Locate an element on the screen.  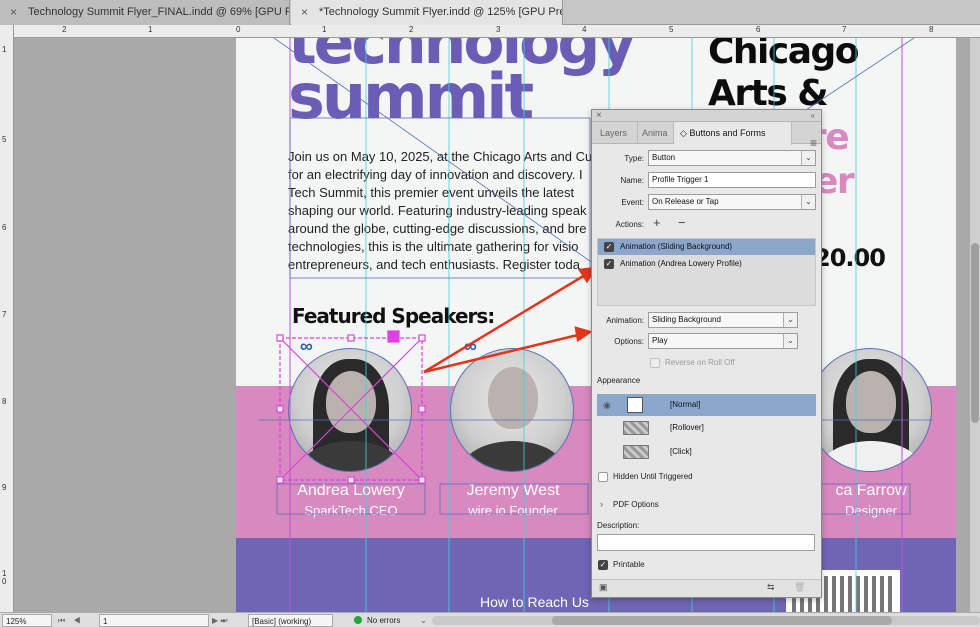
close-panel-icon: × is located at coordinates (599, 115).